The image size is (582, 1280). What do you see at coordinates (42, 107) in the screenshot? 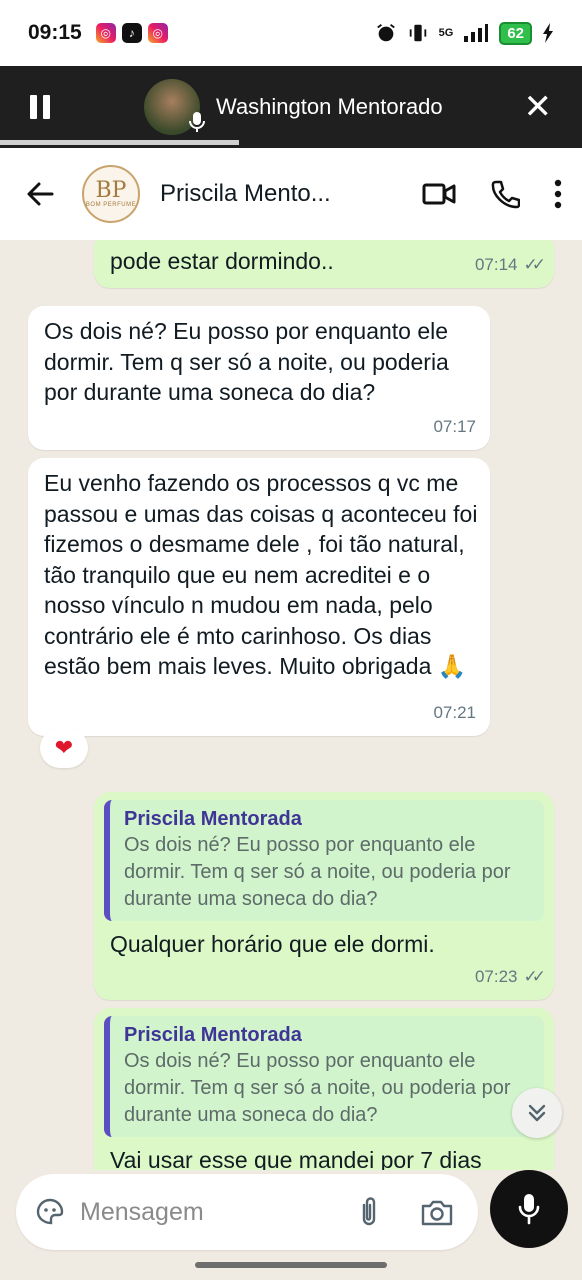
I see `pause-icon` at bounding box center [42, 107].